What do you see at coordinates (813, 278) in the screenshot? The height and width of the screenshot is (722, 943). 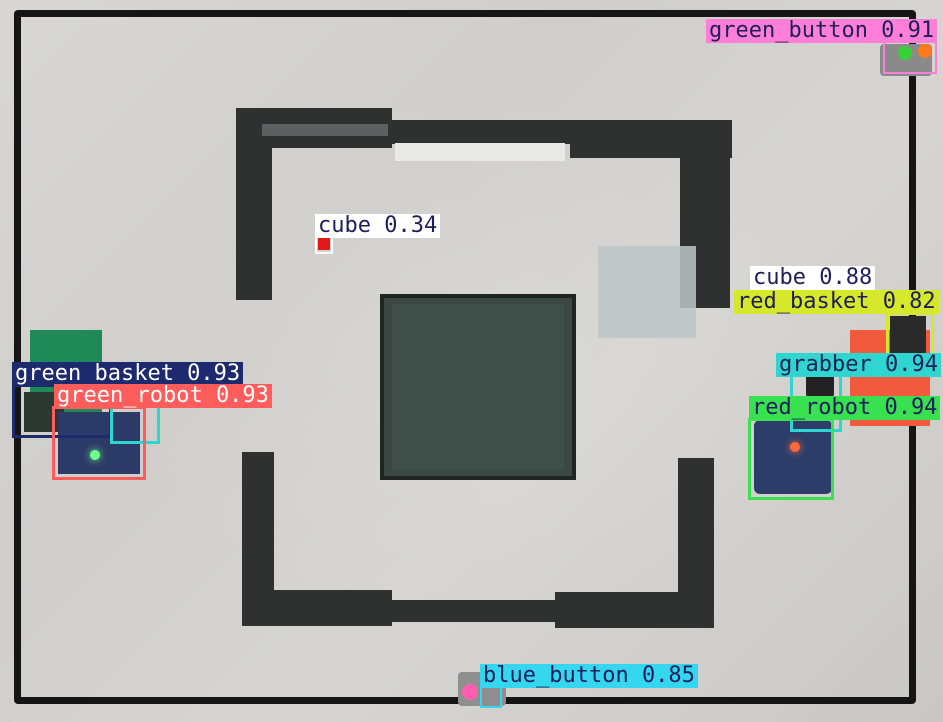 I see `label-cube-088: cube 0.88` at bounding box center [813, 278].